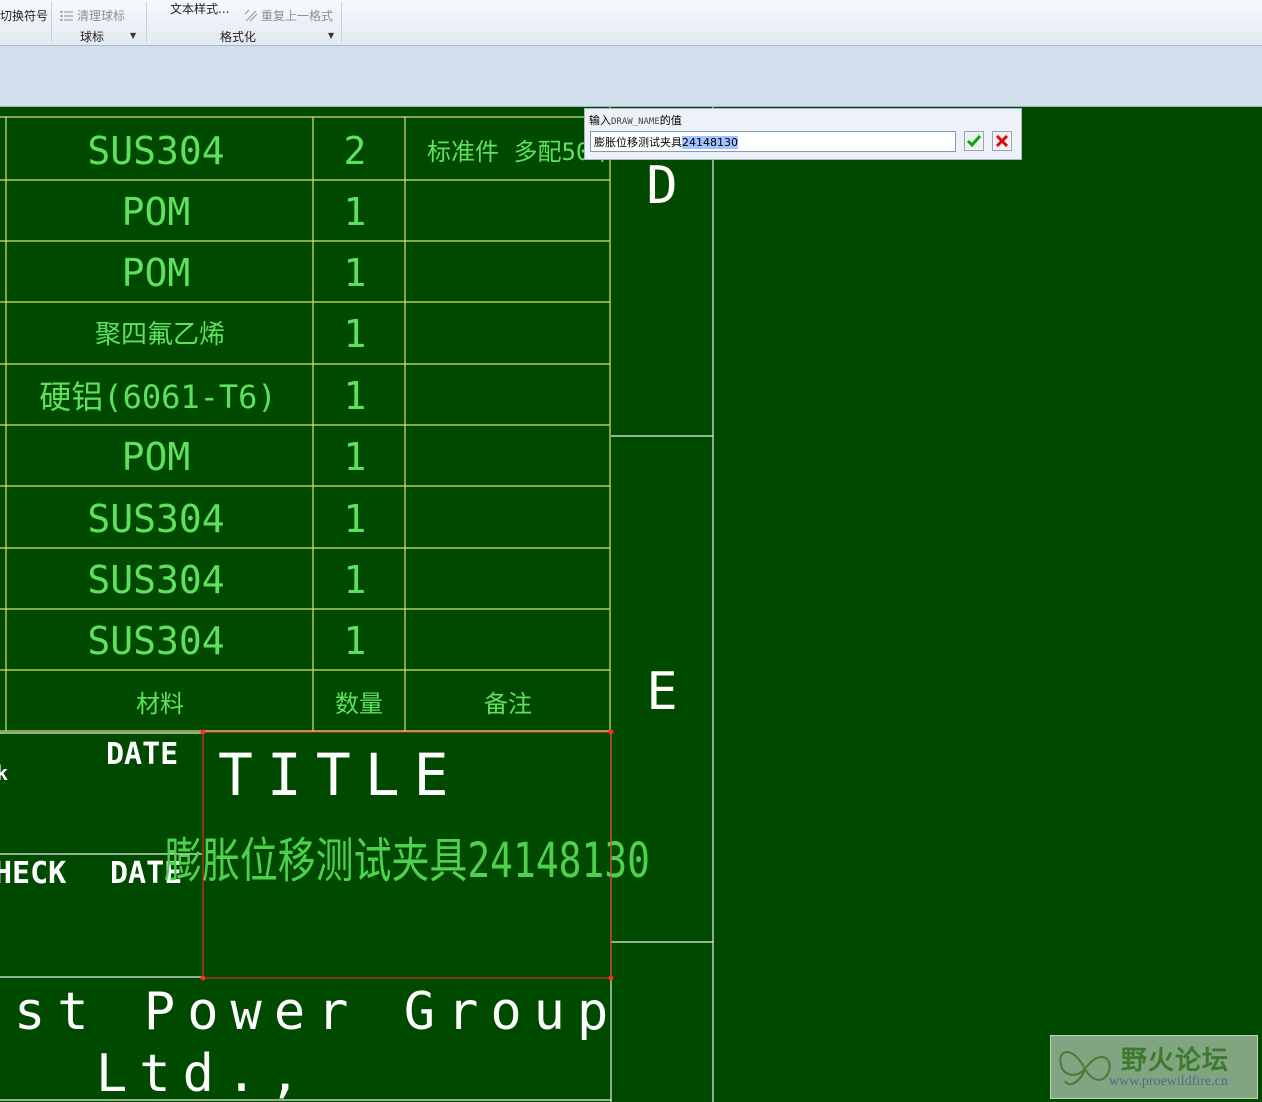 This screenshot has height=1102, width=1262. Describe the element at coordinates (638, 142) in the screenshot. I see `value-text: 膨胀位移测试夹具` at that location.